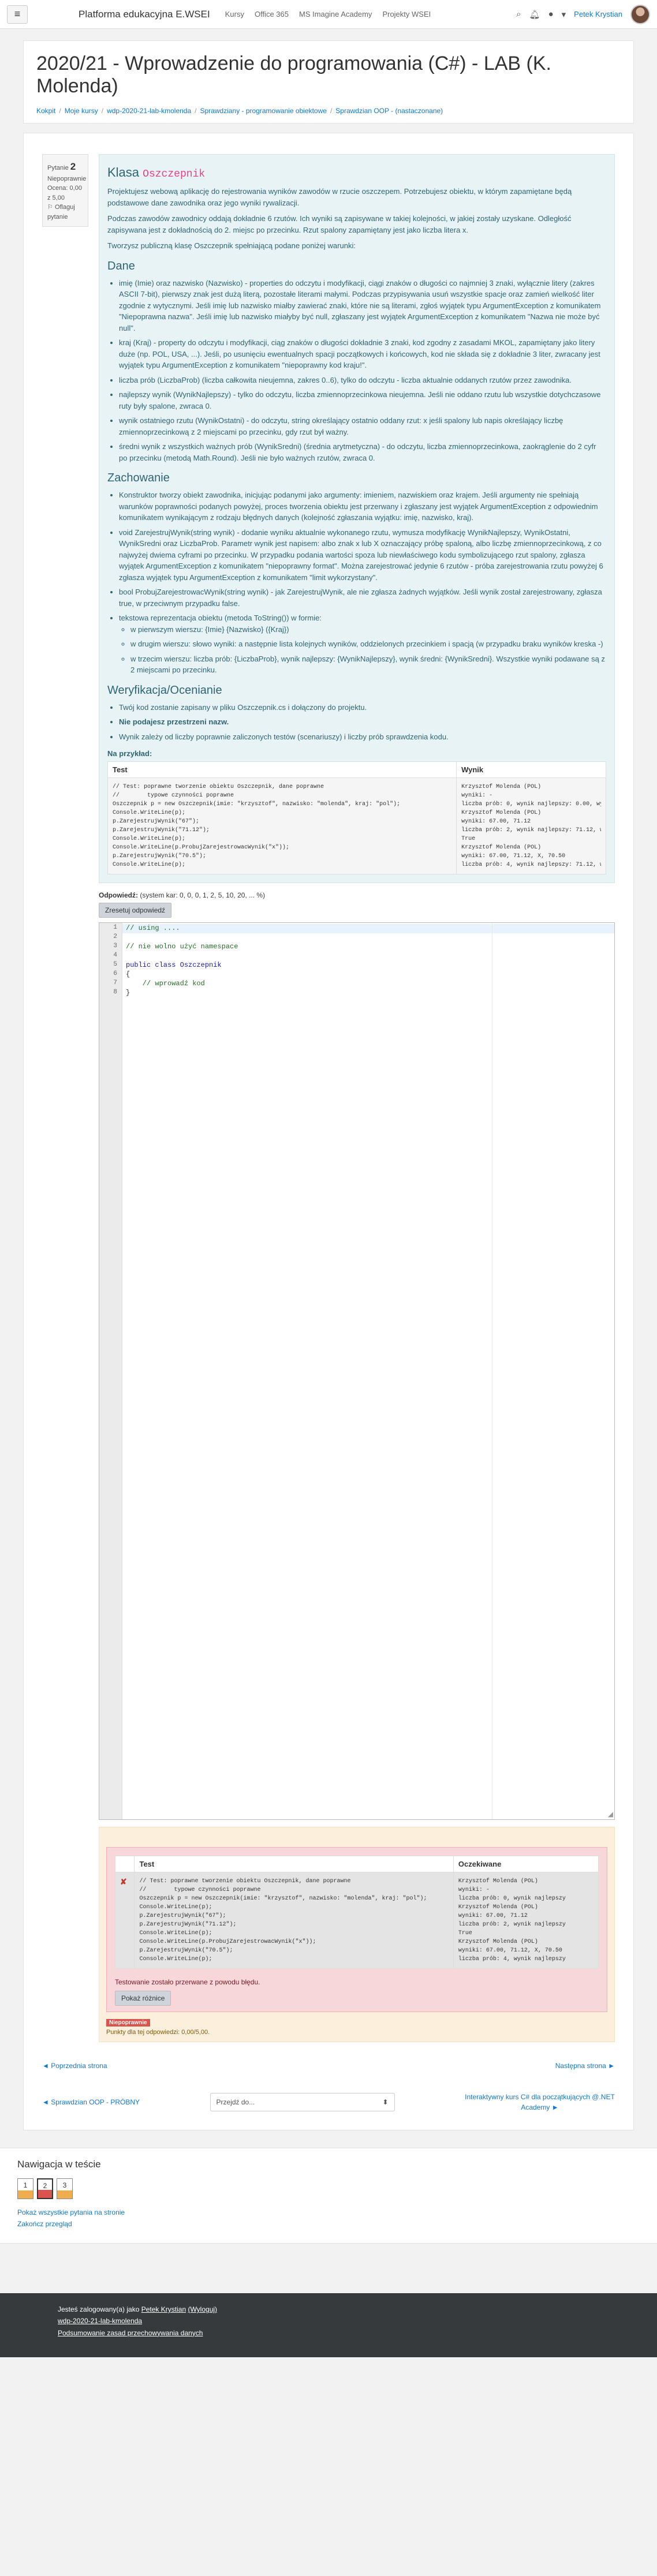 The width and height of the screenshot is (657, 2576). I want to click on question-grade: Ocena: 0,00 z 5,00, so click(64, 193).